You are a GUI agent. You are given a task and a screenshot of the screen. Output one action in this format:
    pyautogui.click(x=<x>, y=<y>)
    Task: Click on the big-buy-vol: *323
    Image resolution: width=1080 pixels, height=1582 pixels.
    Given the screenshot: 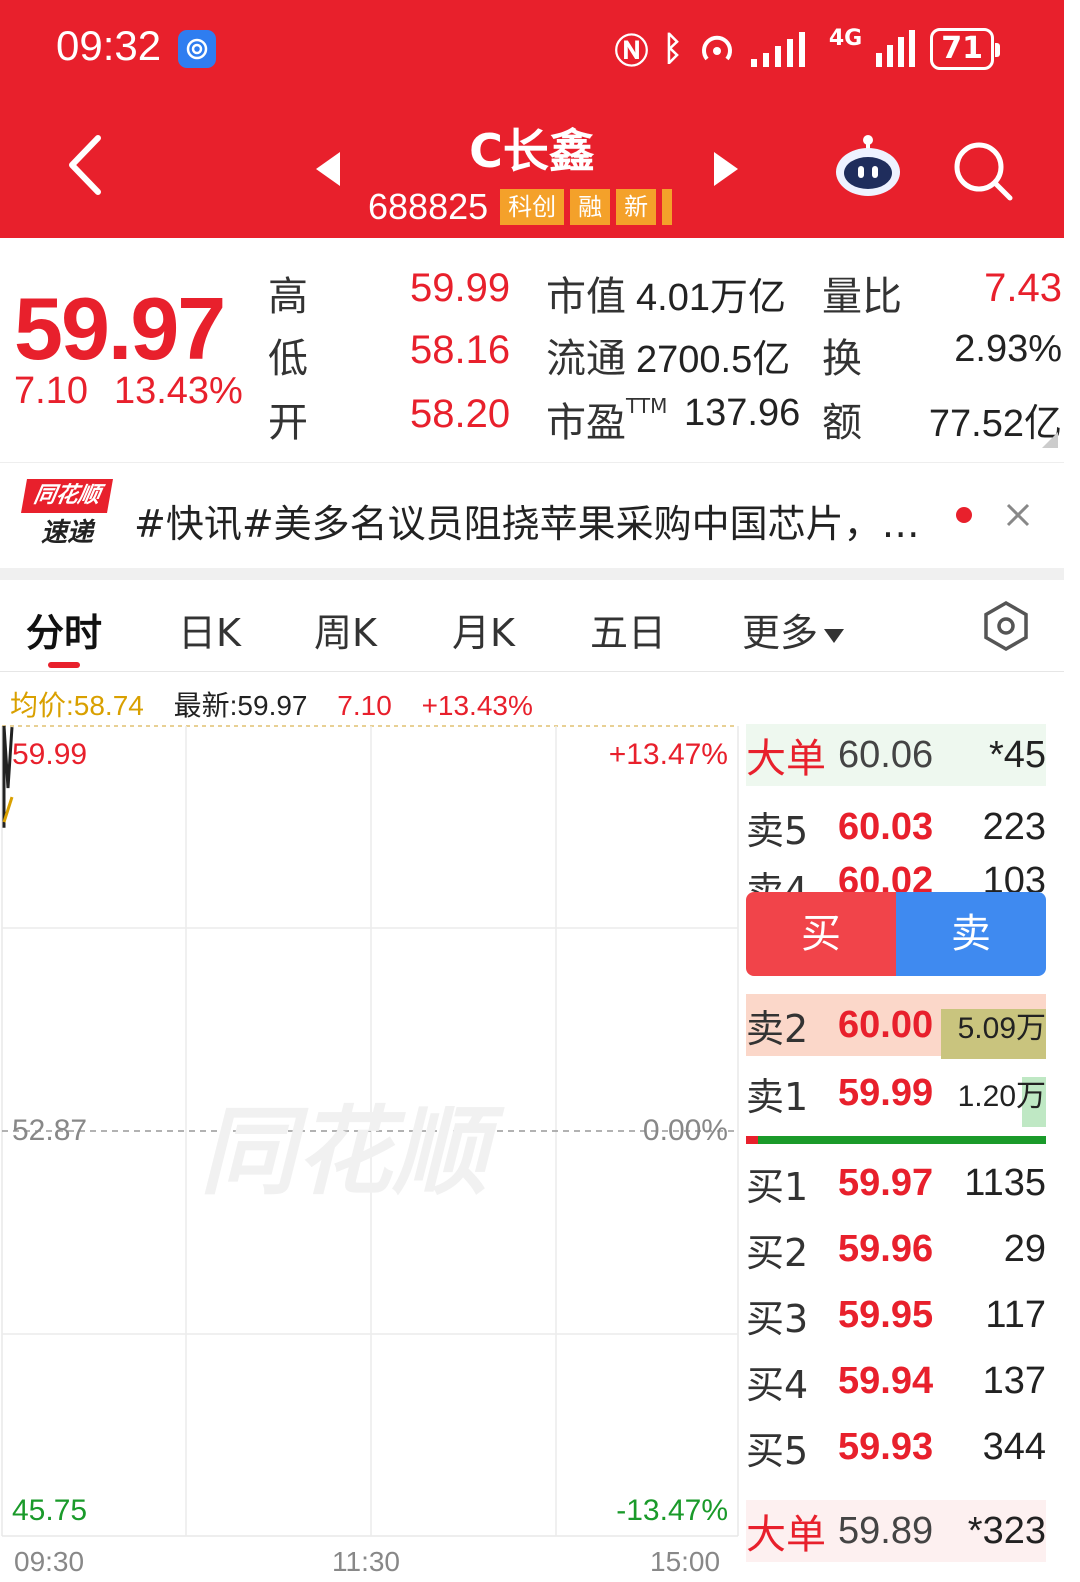 What is the action you would take?
    pyautogui.click(x=1006, y=1530)
    